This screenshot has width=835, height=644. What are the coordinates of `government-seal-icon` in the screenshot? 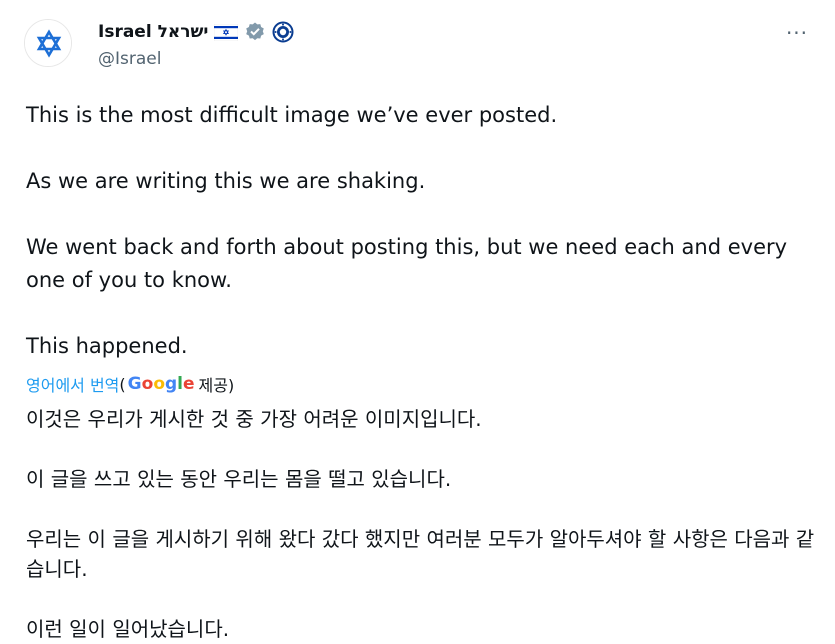 It's located at (283, 32).